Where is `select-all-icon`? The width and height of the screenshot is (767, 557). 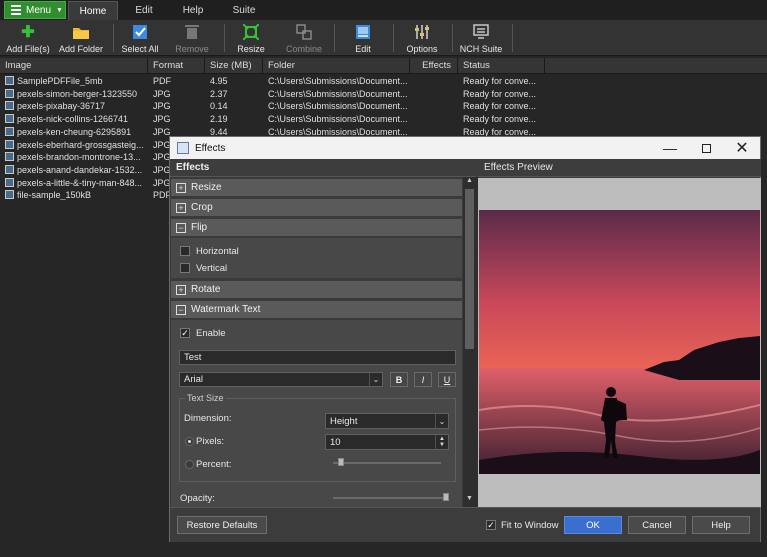 select-all-icon is located at coordinates (140, 32).